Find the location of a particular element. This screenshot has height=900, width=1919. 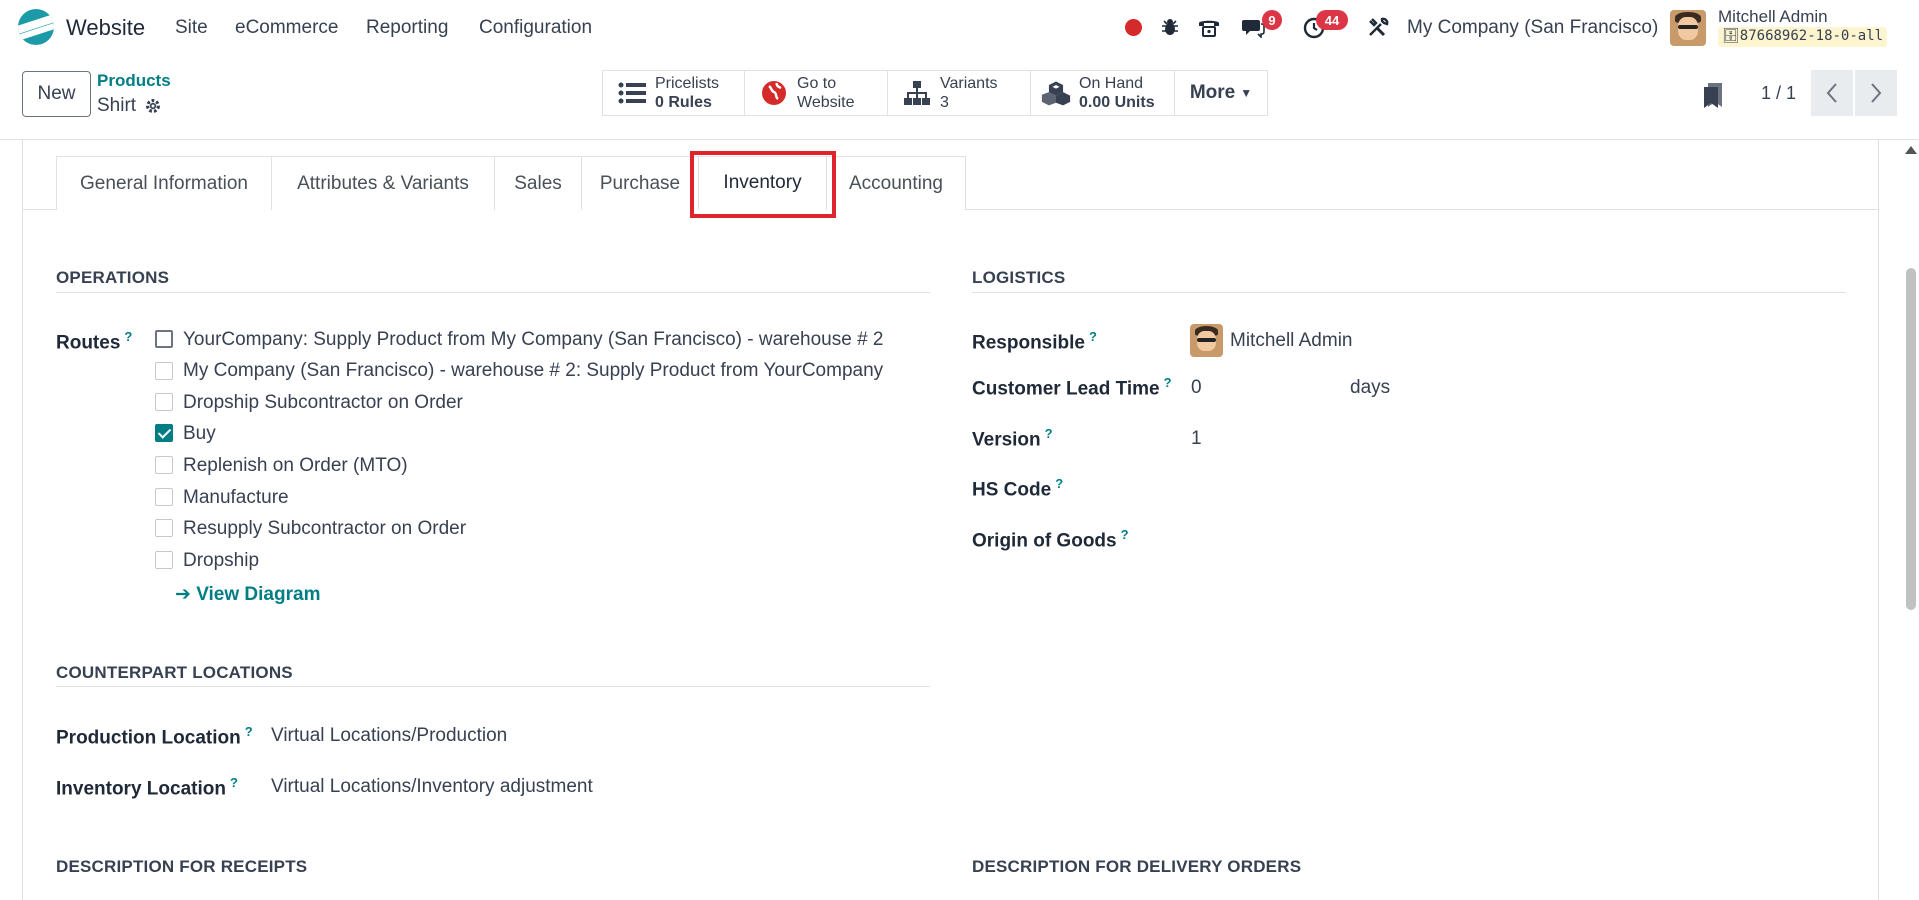

responsible-avatar is located at coordinates (1206, 340).